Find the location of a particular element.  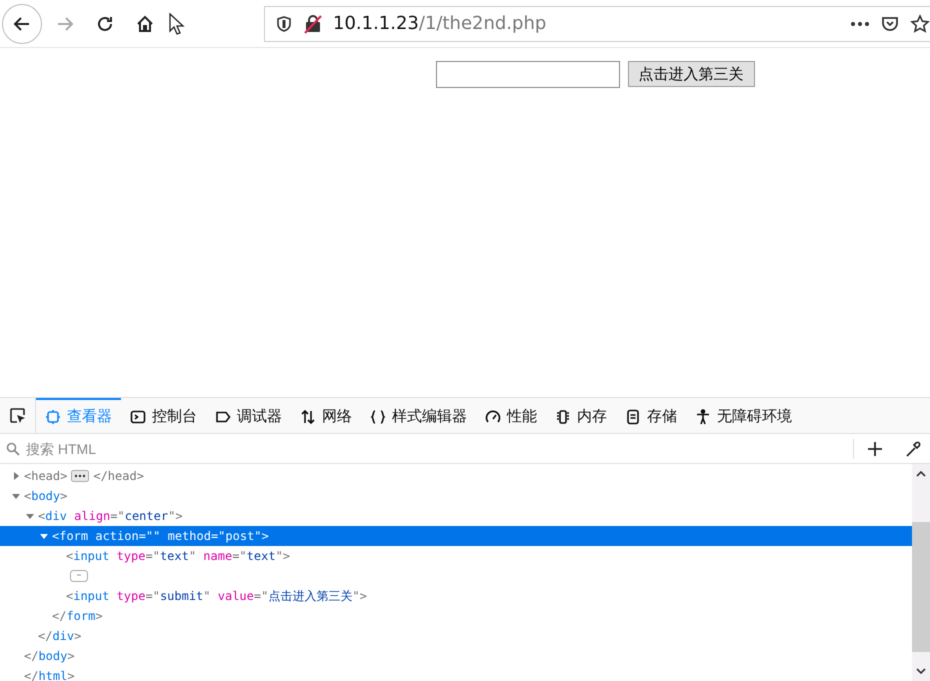

back-button is located at coordinates (22, 24).